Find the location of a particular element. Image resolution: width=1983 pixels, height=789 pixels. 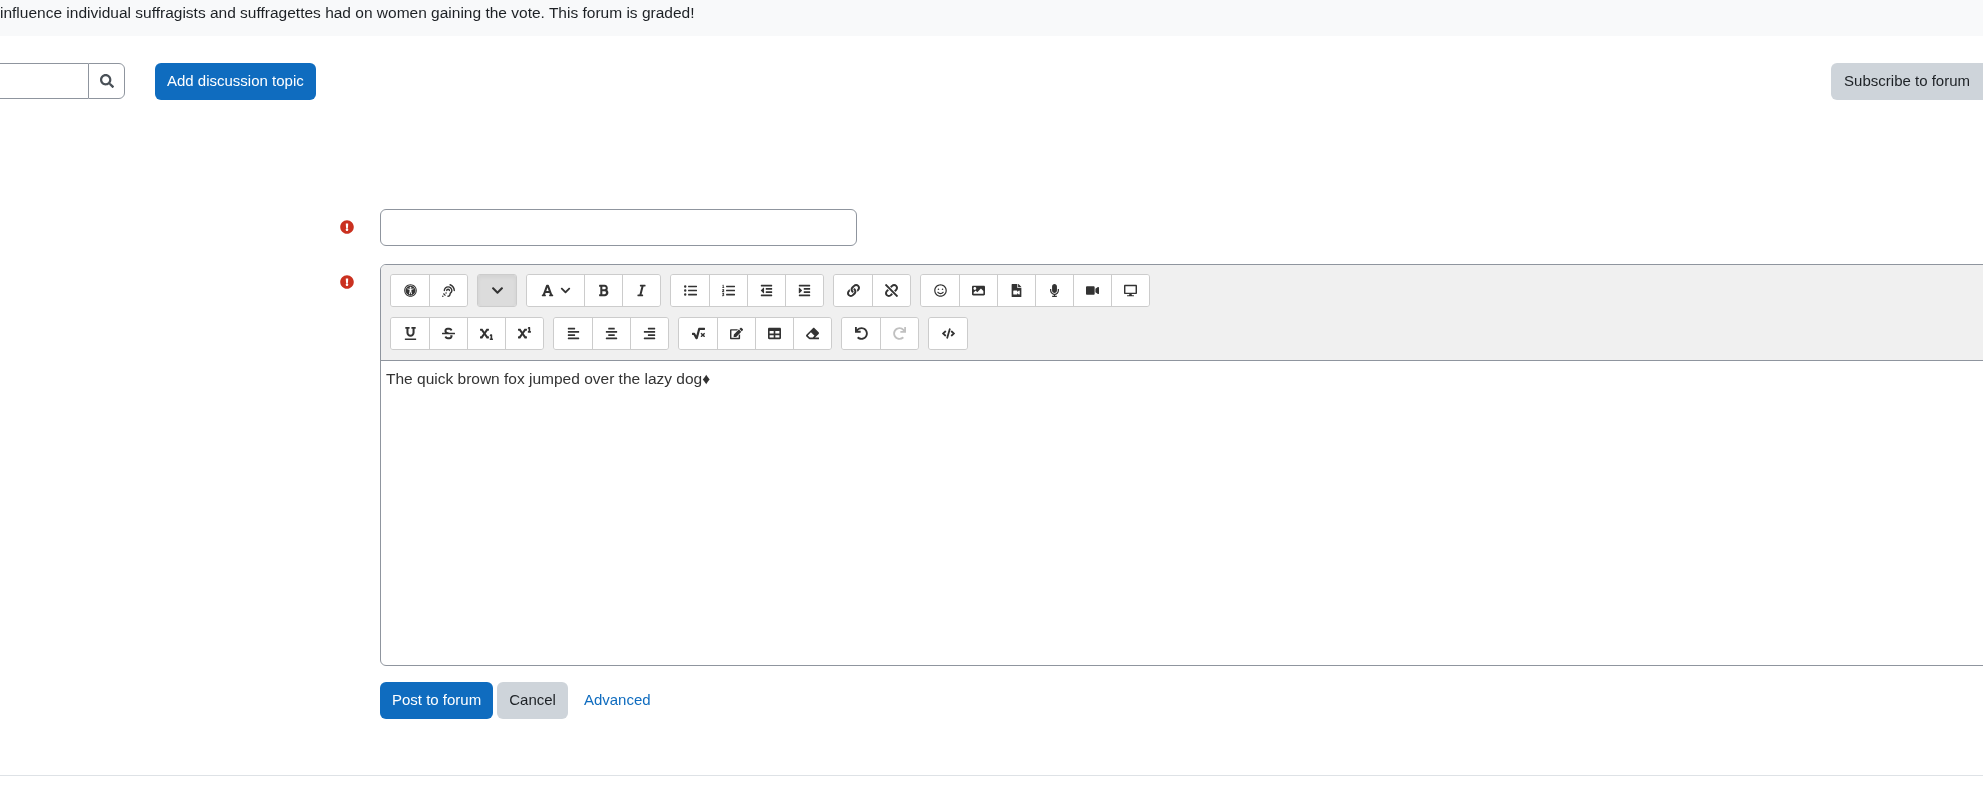

redo-icon is located at coordinates (899, 333).